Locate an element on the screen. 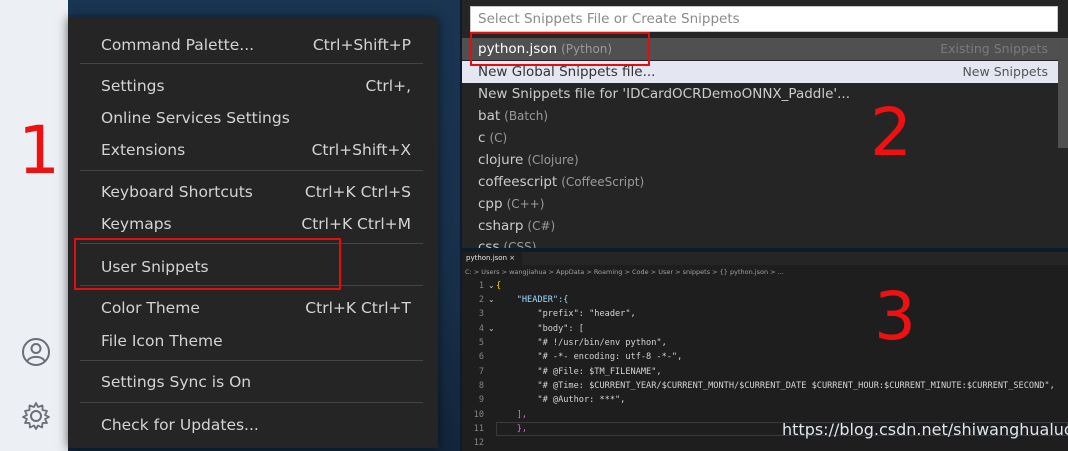  code-line: "# -*- encoding: utf-8 -*-", is located at coordinates (782, 357).